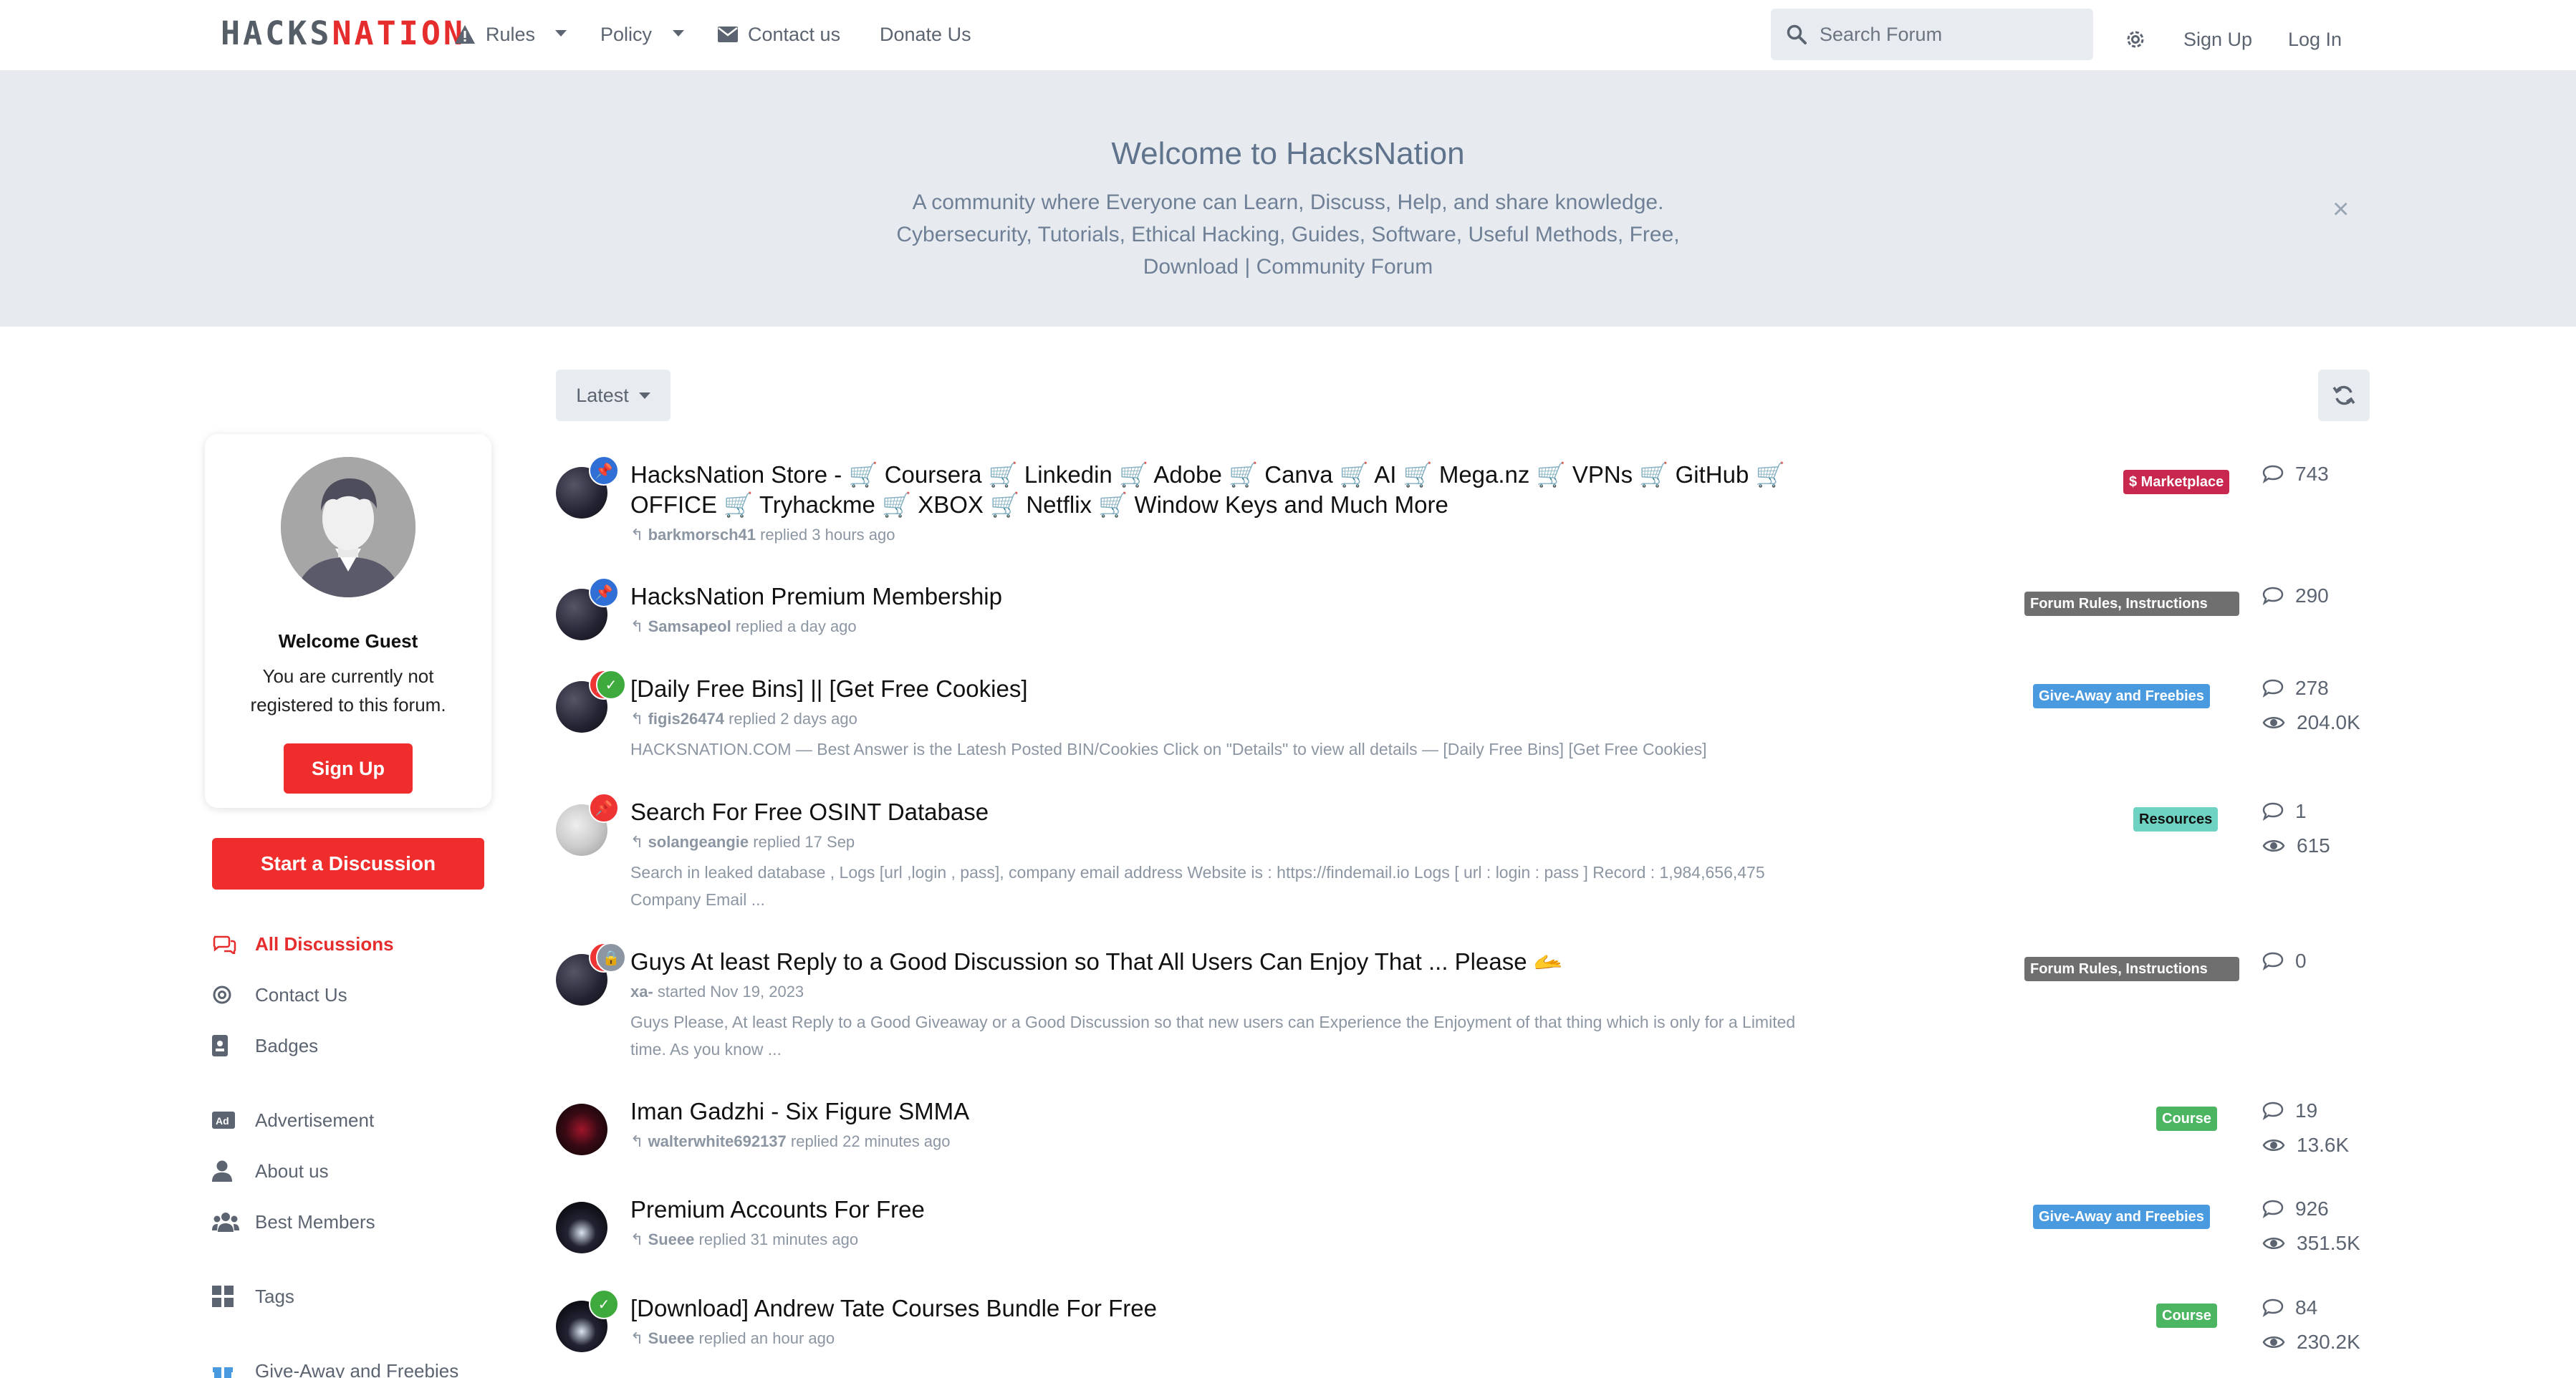 The width and height of the screenshot is (2576, 1378). Describe the element at coordinates (234, 1045) in the screenshot. I see `id-badge-icon` at that location.